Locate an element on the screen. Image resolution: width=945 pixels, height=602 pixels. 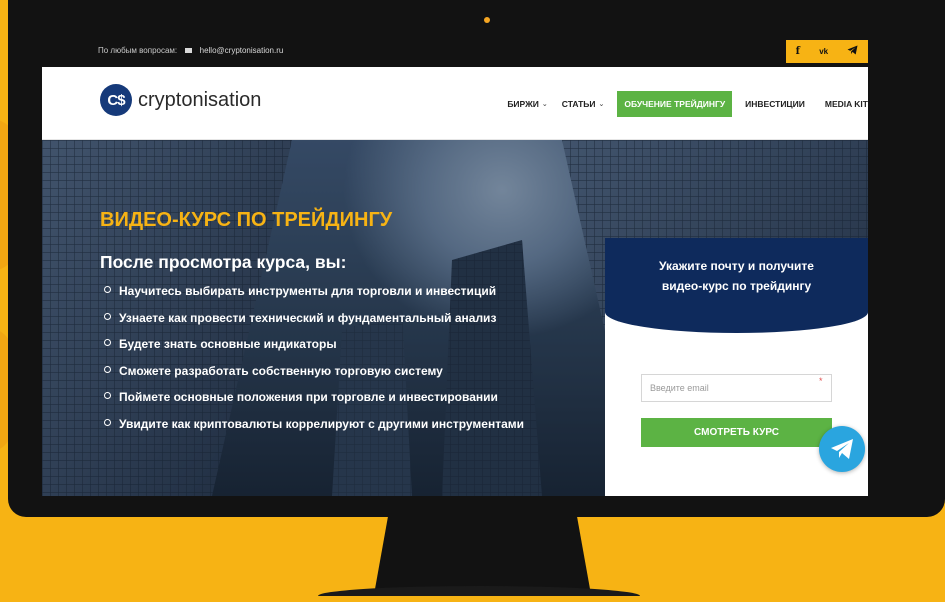
webcam-dot is located at coordinates (487, 20).